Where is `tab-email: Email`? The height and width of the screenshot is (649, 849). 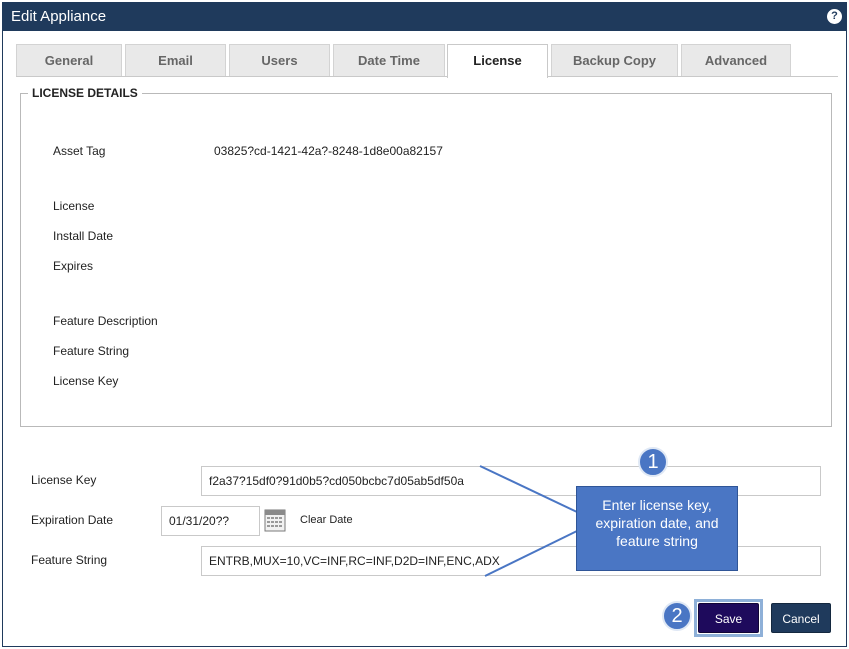
tab-email: Email is located at coordinates (175, 60).